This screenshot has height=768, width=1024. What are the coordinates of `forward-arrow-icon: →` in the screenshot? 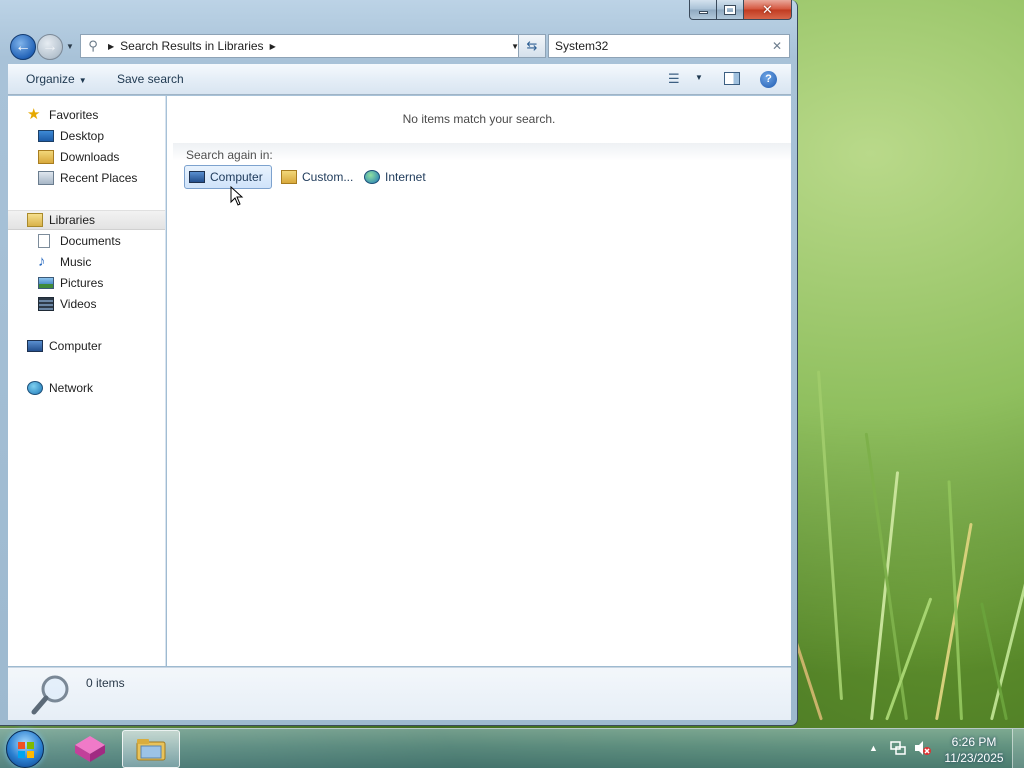 It's located at (50, 46).